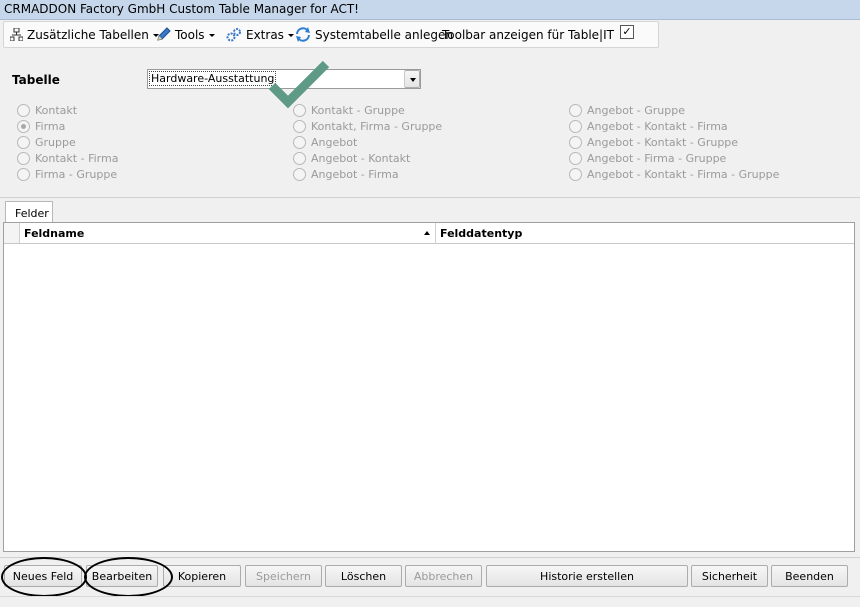  Describe the element at coordinates (233, 35) in the screenshot. I see `gears-icon` at that location.